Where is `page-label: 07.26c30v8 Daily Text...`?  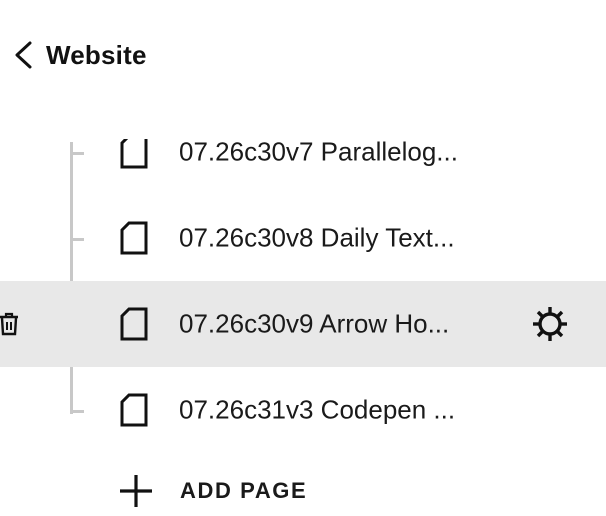 page-label: 07.26c30v8 Daily Text... is located at coordinates (317, 237).